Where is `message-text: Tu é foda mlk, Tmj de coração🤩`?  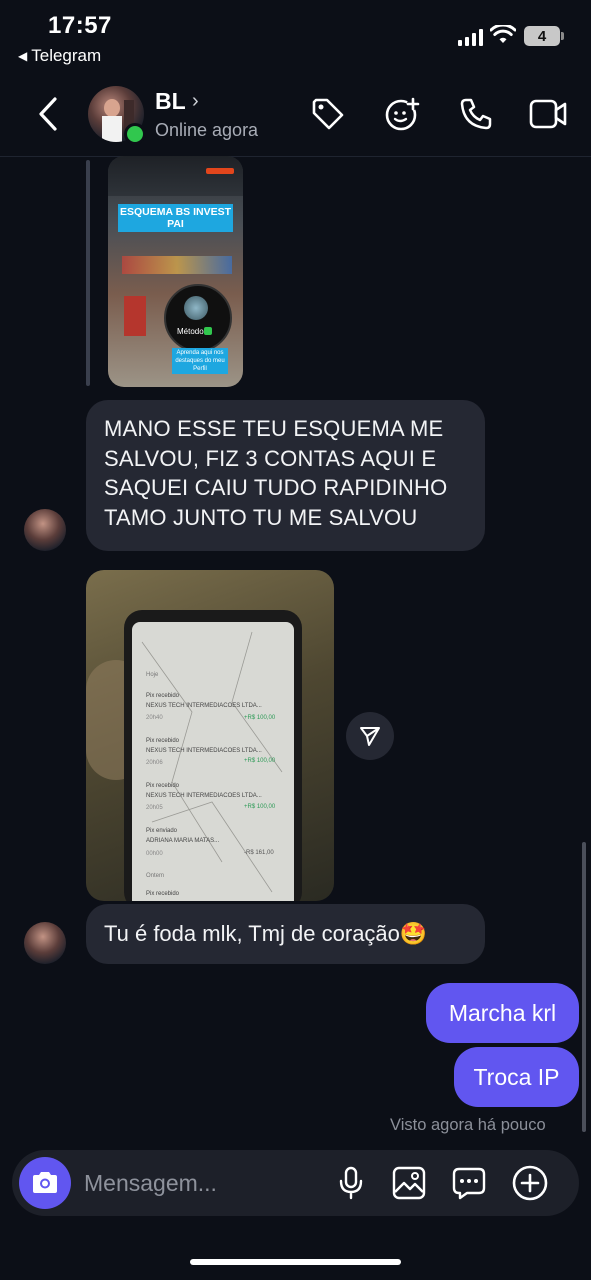
message-text: Tu é foda mlk, Tmj de coração🤩 is located at coordinates (266, 933).